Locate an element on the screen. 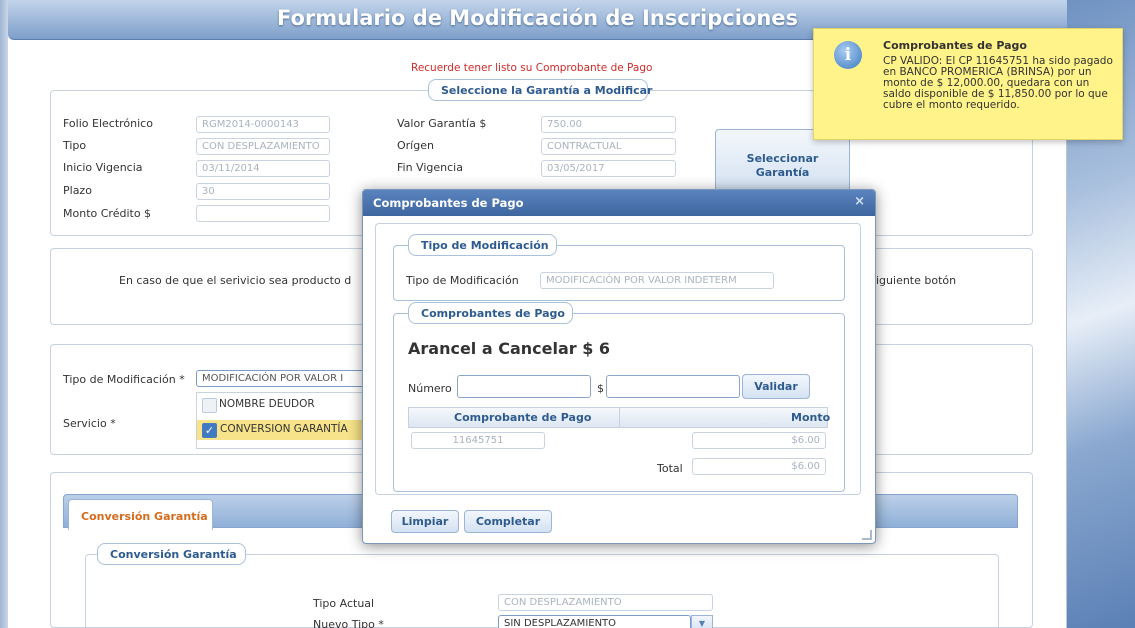  conversion-garantia-label: CONVERSION GARANTÍA is located at coordinates (284, 429).